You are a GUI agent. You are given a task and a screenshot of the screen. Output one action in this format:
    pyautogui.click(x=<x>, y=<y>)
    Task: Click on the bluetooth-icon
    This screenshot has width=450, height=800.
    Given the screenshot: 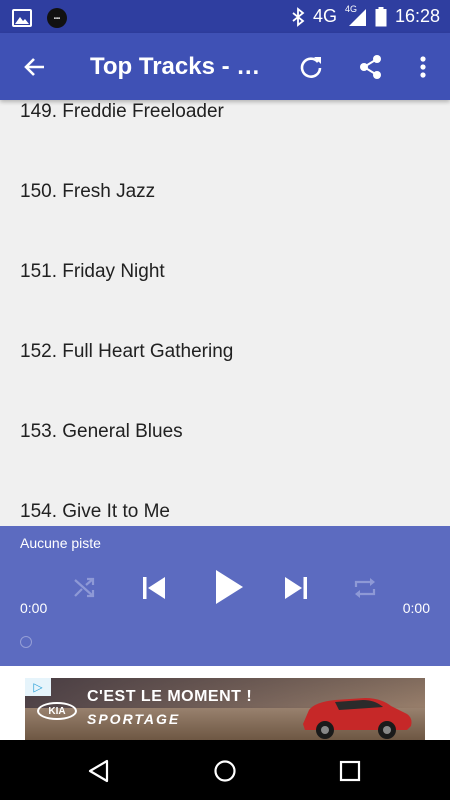 What is the action you would take?
    pyautogui.click(x=298, y=16)
    